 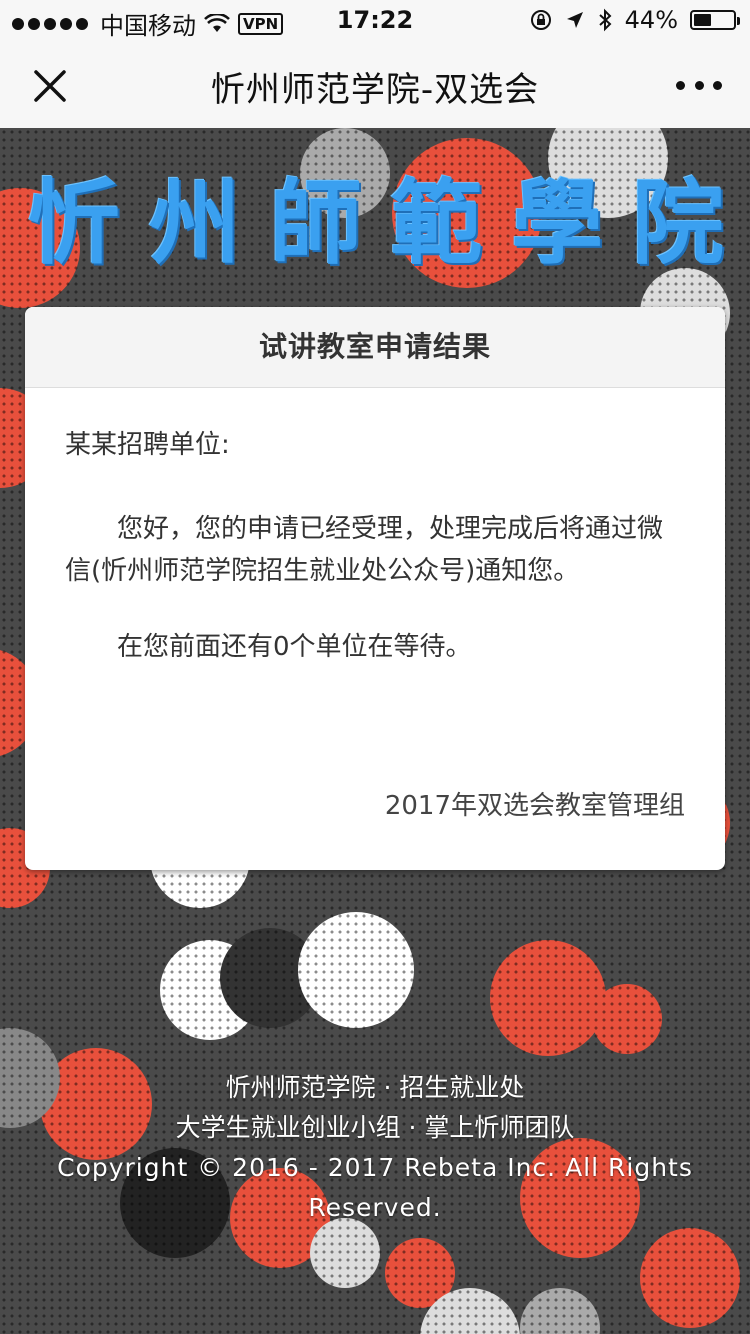 I want to click on battery-percent: 44%, so click(x=651, y=20).